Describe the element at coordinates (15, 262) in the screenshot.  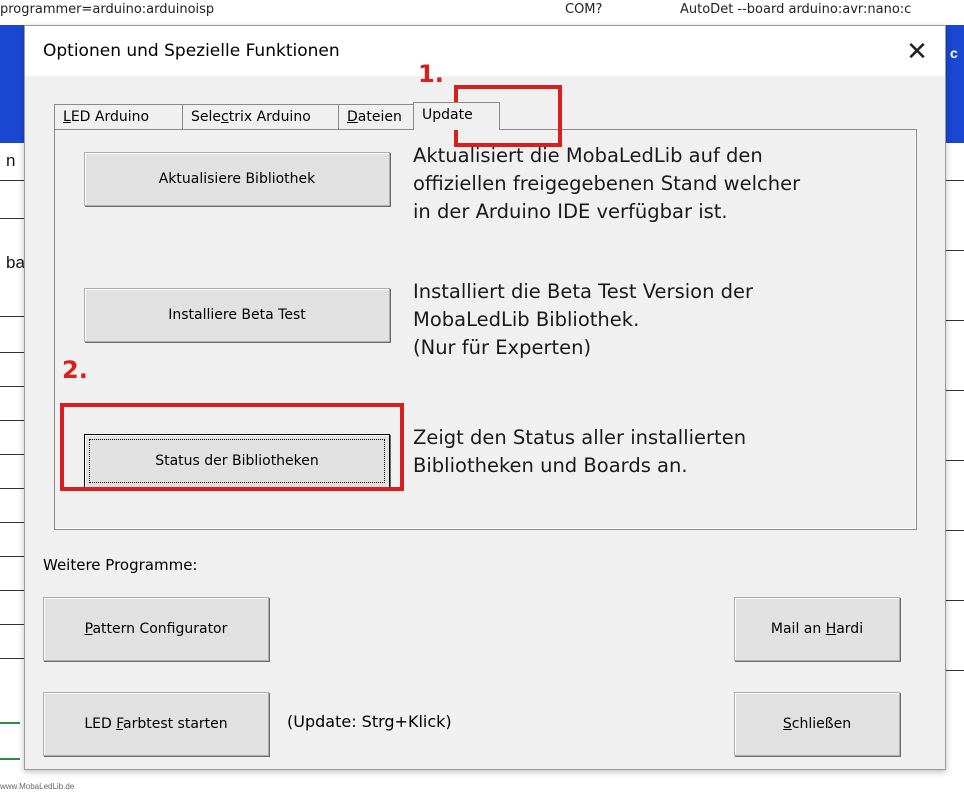
I see `background-fragment: ba` at that location.